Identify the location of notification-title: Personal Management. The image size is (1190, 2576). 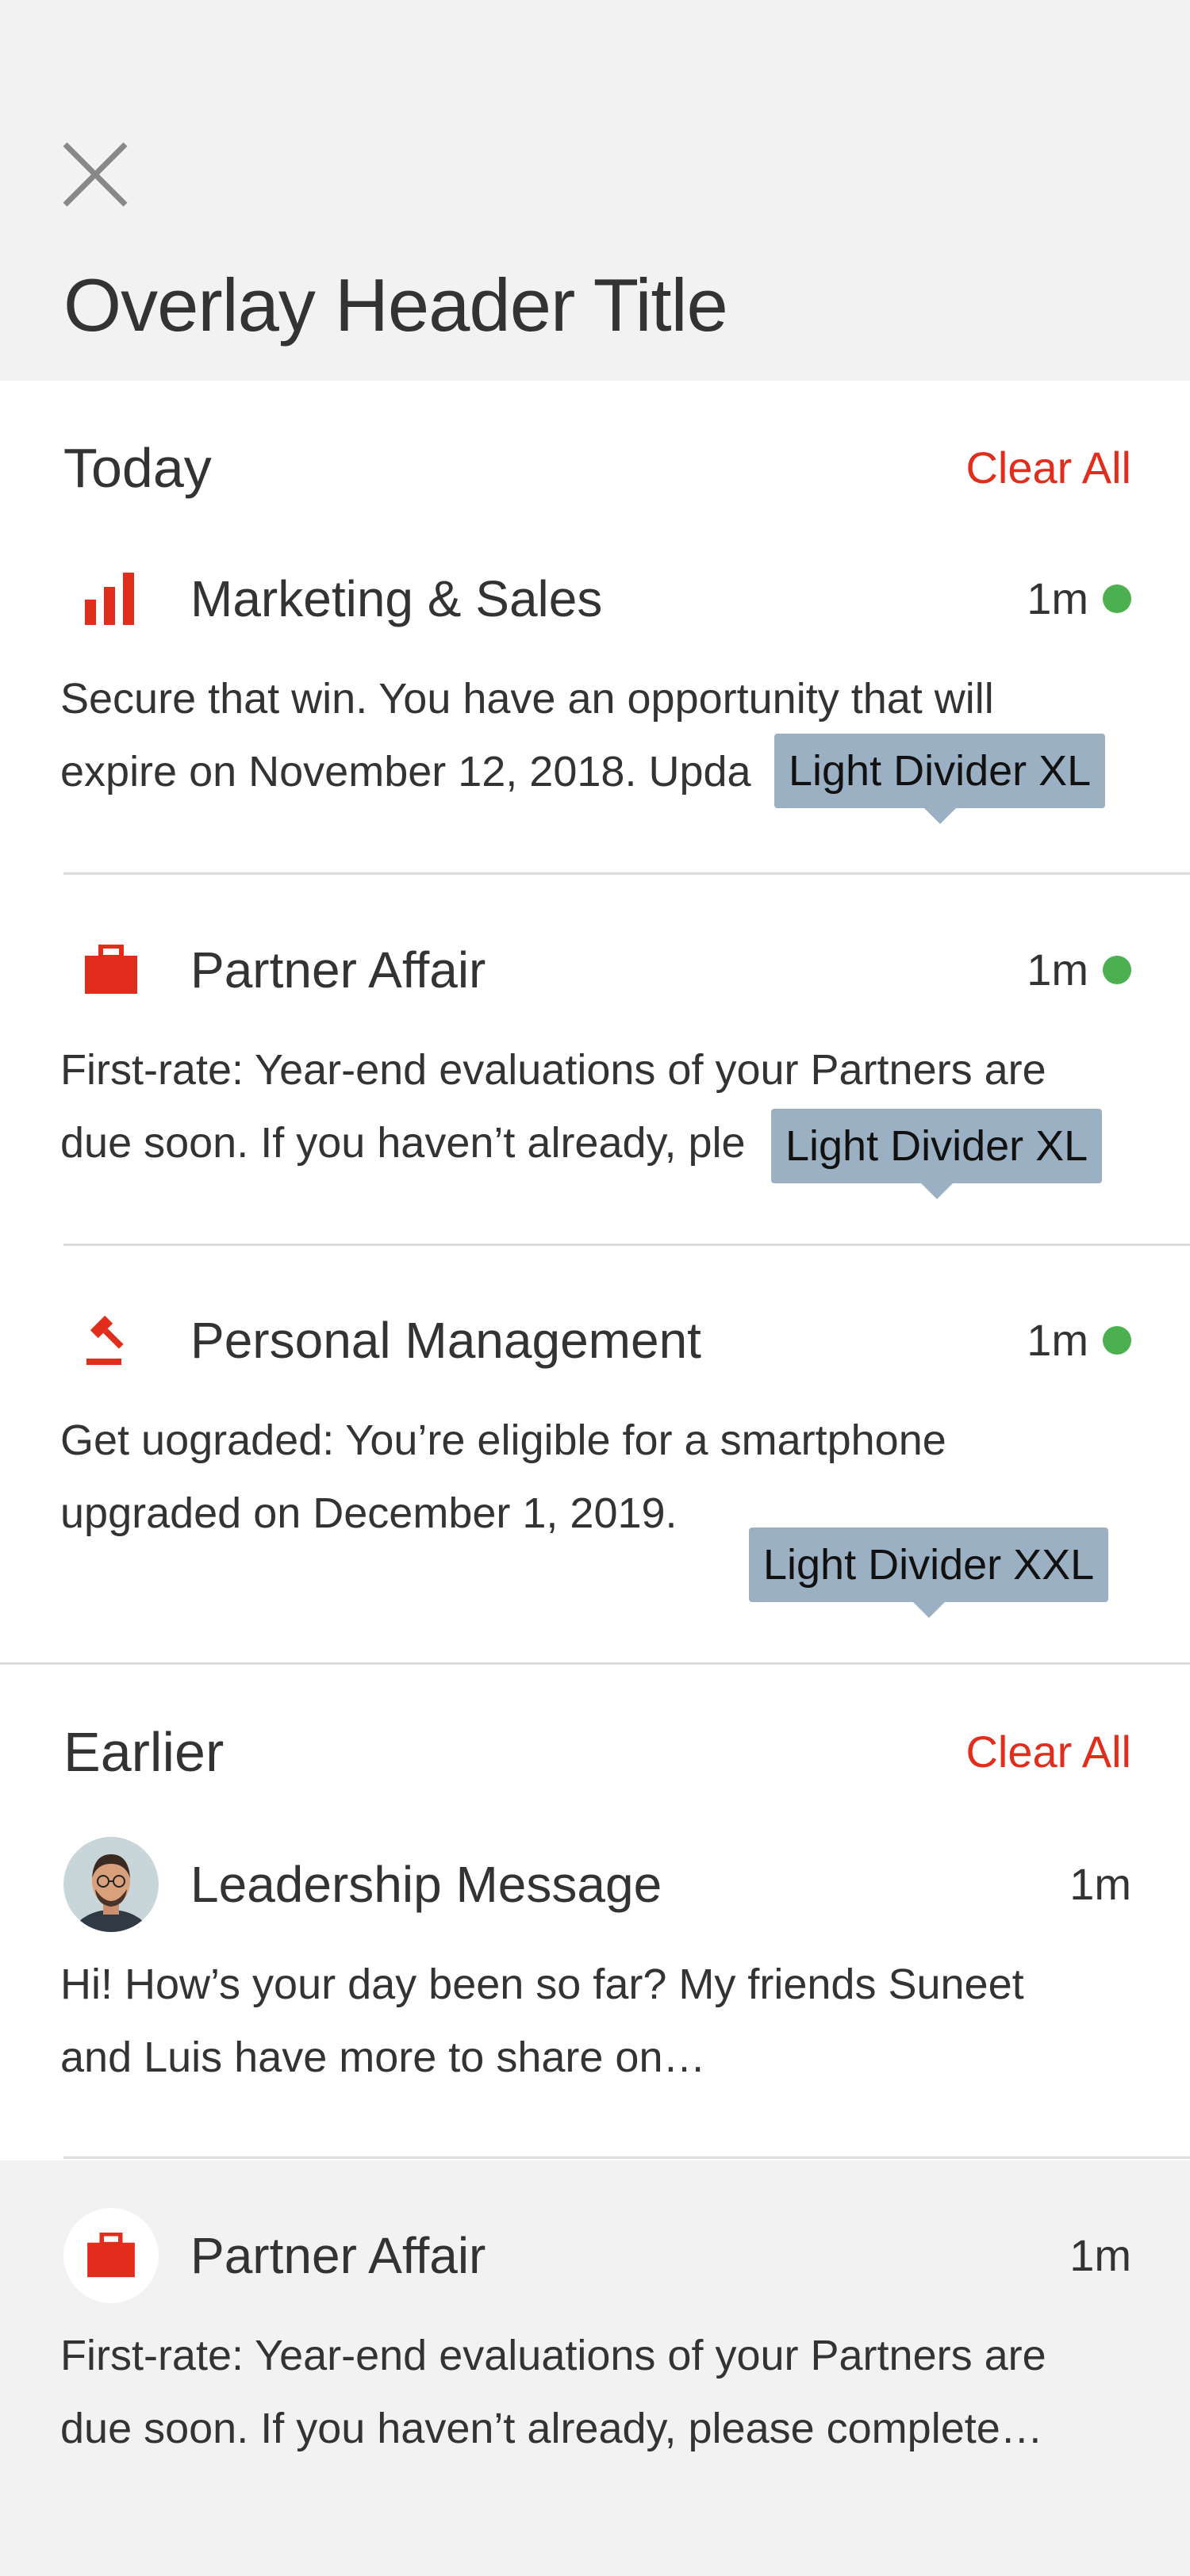
(445, 1340).